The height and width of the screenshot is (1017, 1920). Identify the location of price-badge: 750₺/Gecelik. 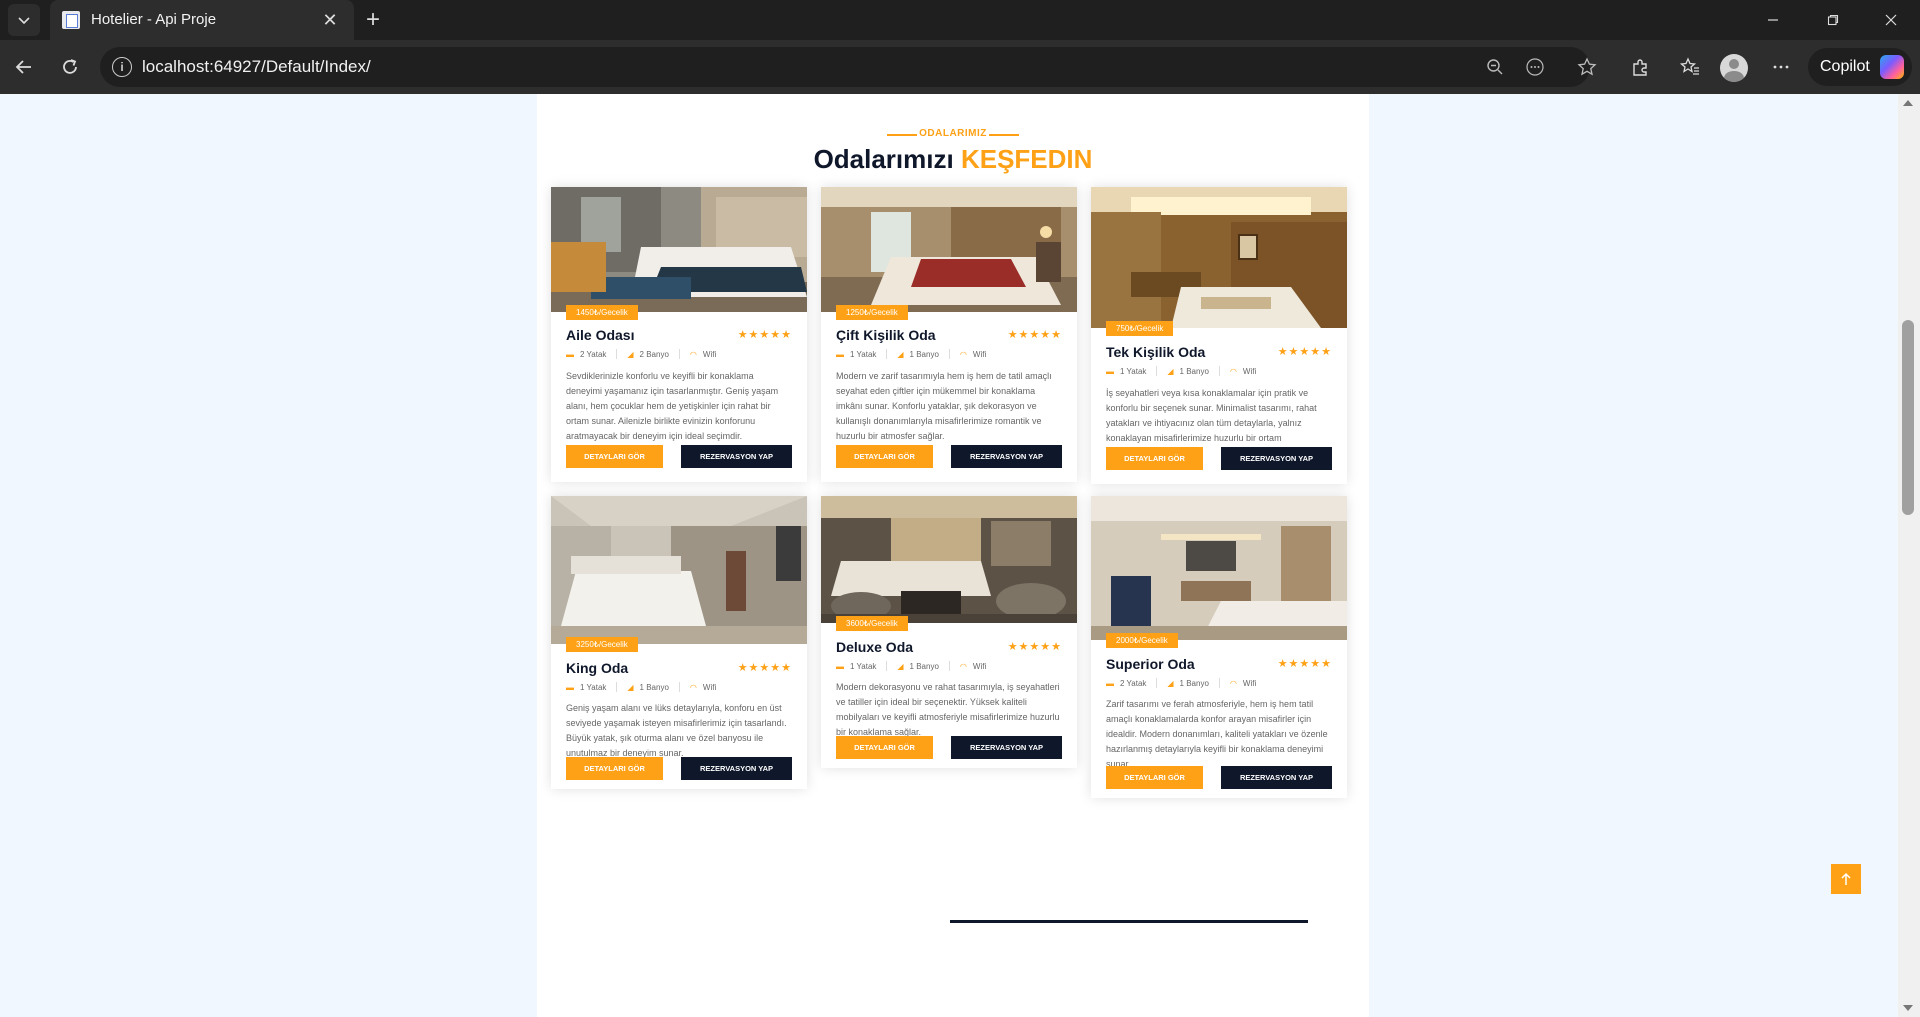
(1140, 328).